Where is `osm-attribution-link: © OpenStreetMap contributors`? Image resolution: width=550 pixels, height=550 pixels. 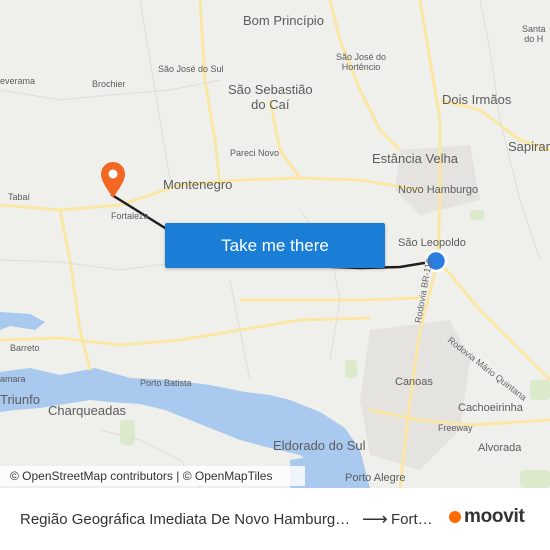
osm-attribution-link: © OpenStreetMap contributors is located at coordinates (91, 476).